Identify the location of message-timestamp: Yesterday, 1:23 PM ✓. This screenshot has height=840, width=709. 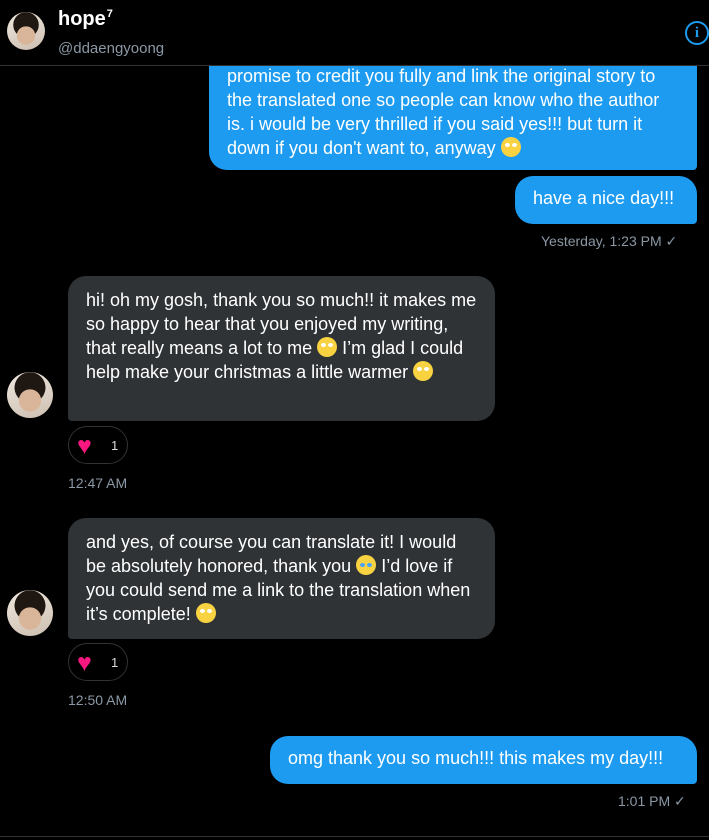
(609, 241).